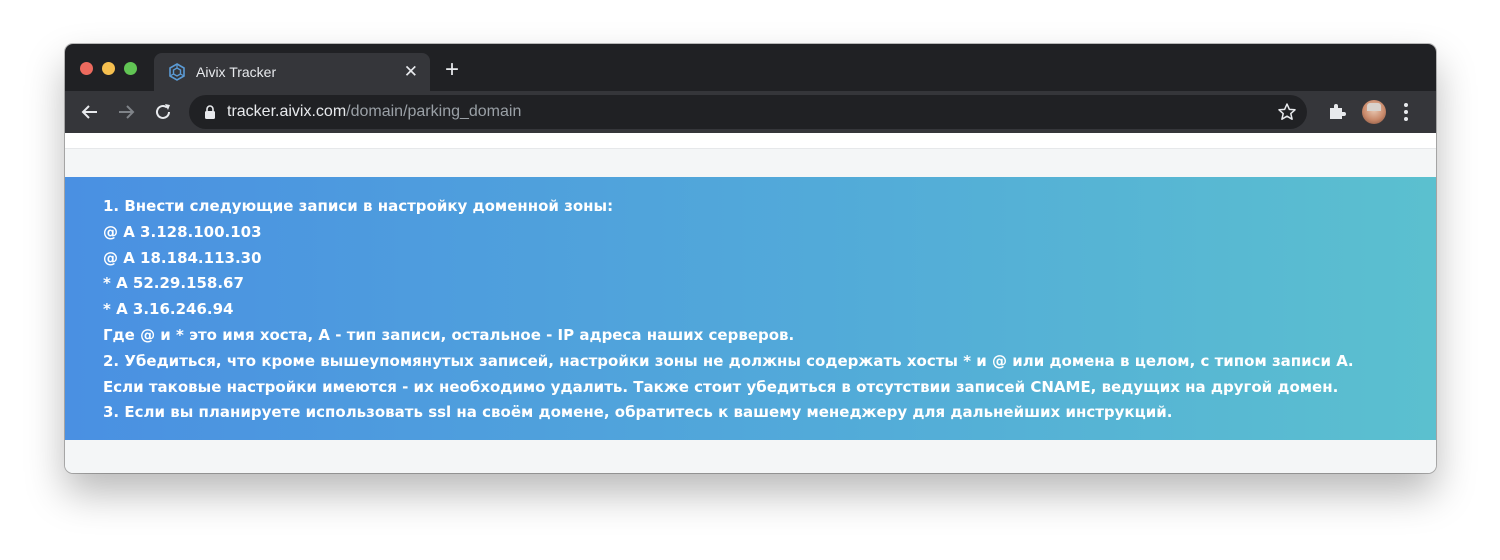 The image size is (1500, 560). What do you see at coordinates (126, 112) in the screenshot?
I see `forward-arrow-icon` at bounding box center [126, 112].